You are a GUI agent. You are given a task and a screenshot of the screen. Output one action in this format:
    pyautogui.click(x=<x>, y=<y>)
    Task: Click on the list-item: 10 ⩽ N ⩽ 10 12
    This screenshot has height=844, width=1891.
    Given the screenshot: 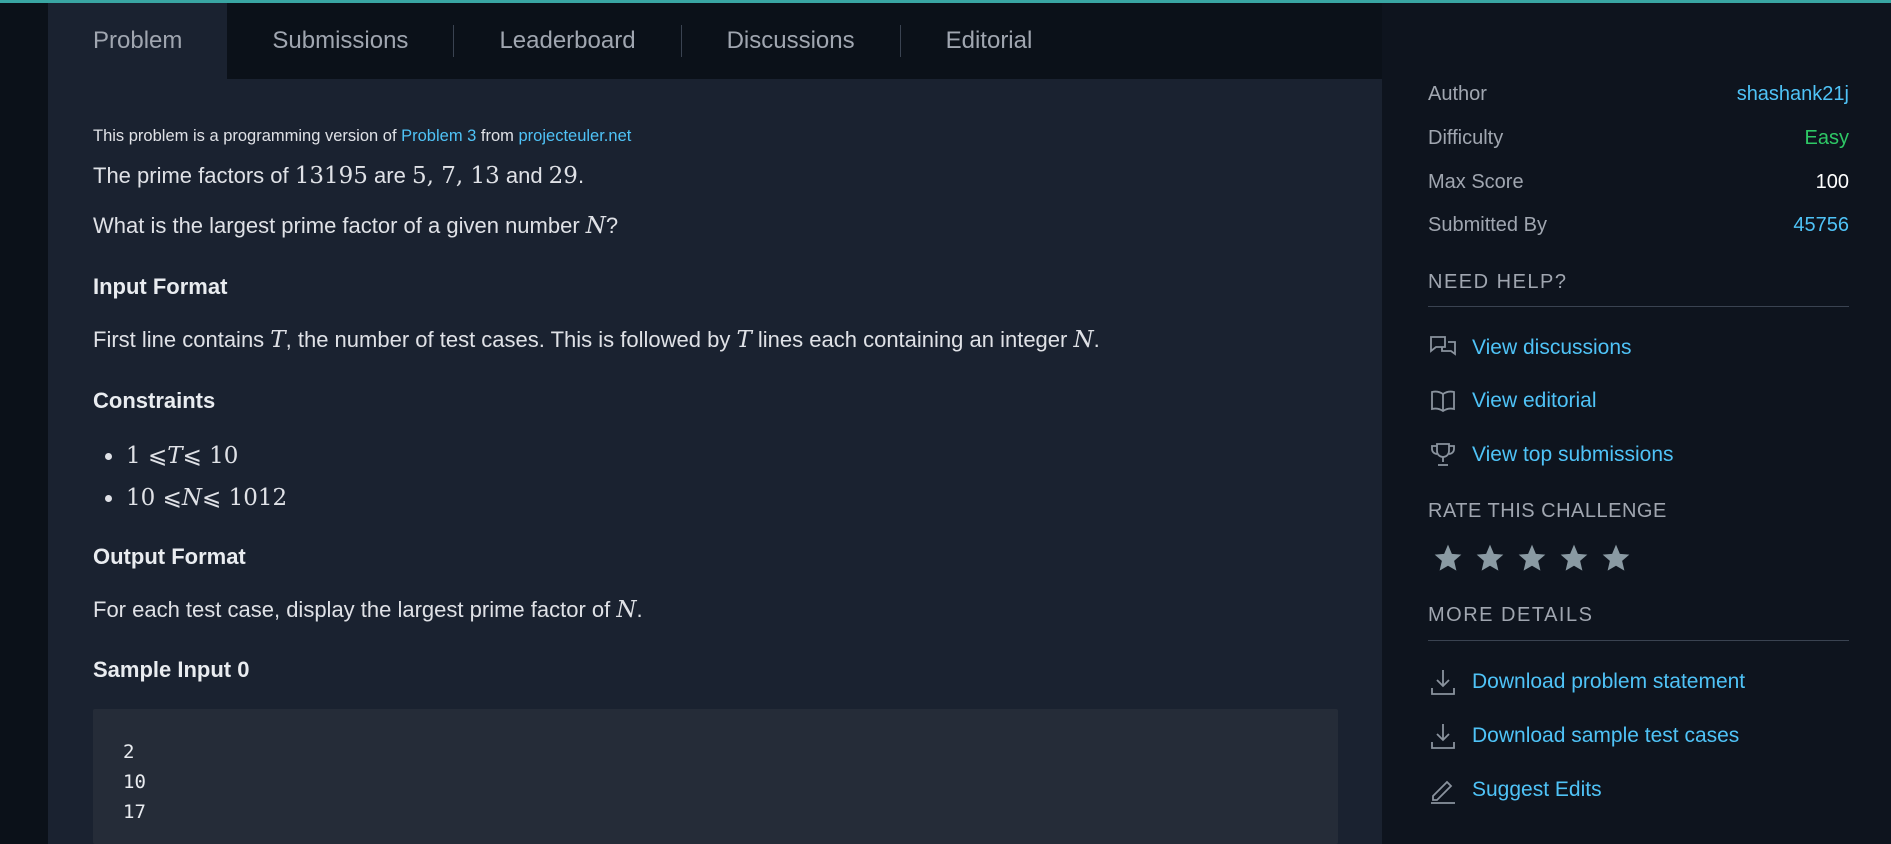 What is the action you would take?
    pyautogui.click(x=190, y=498)
    